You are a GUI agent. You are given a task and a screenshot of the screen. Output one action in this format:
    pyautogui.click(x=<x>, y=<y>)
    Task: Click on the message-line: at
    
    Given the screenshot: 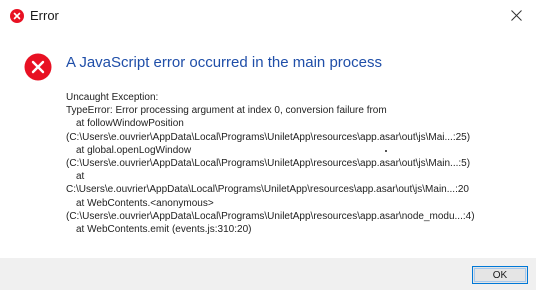 What is the action you would take?
    pyautogui.click(x=80, y=177)
    